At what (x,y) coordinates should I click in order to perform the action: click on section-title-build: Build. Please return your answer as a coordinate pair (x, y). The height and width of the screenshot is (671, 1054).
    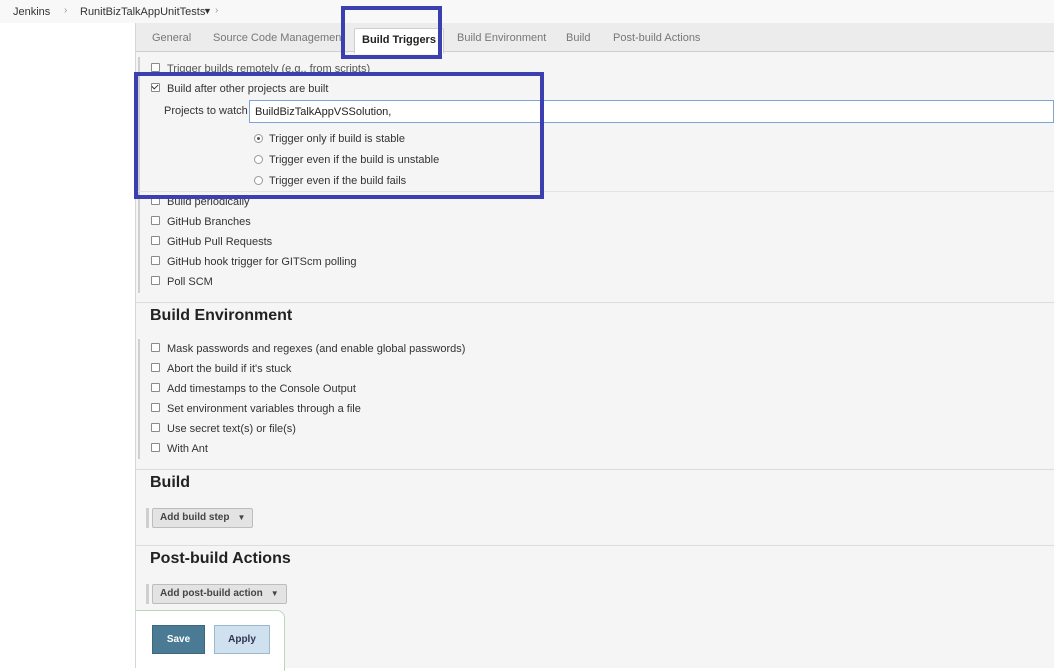
    Looking at the image, I should click on (170, 482).